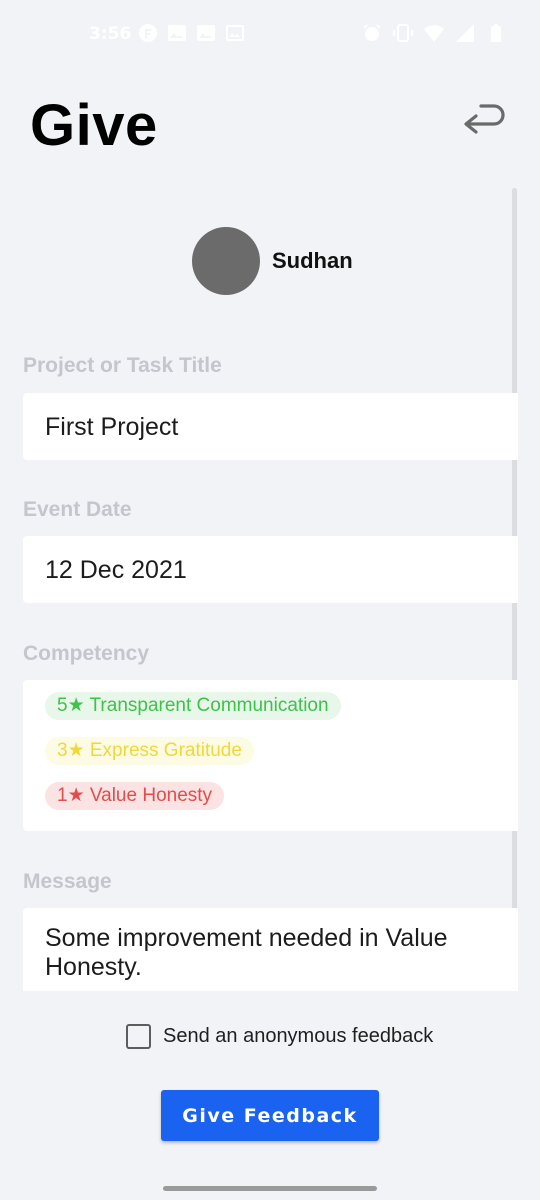  I want to click on status-time: 3:56, so click(110, 34).